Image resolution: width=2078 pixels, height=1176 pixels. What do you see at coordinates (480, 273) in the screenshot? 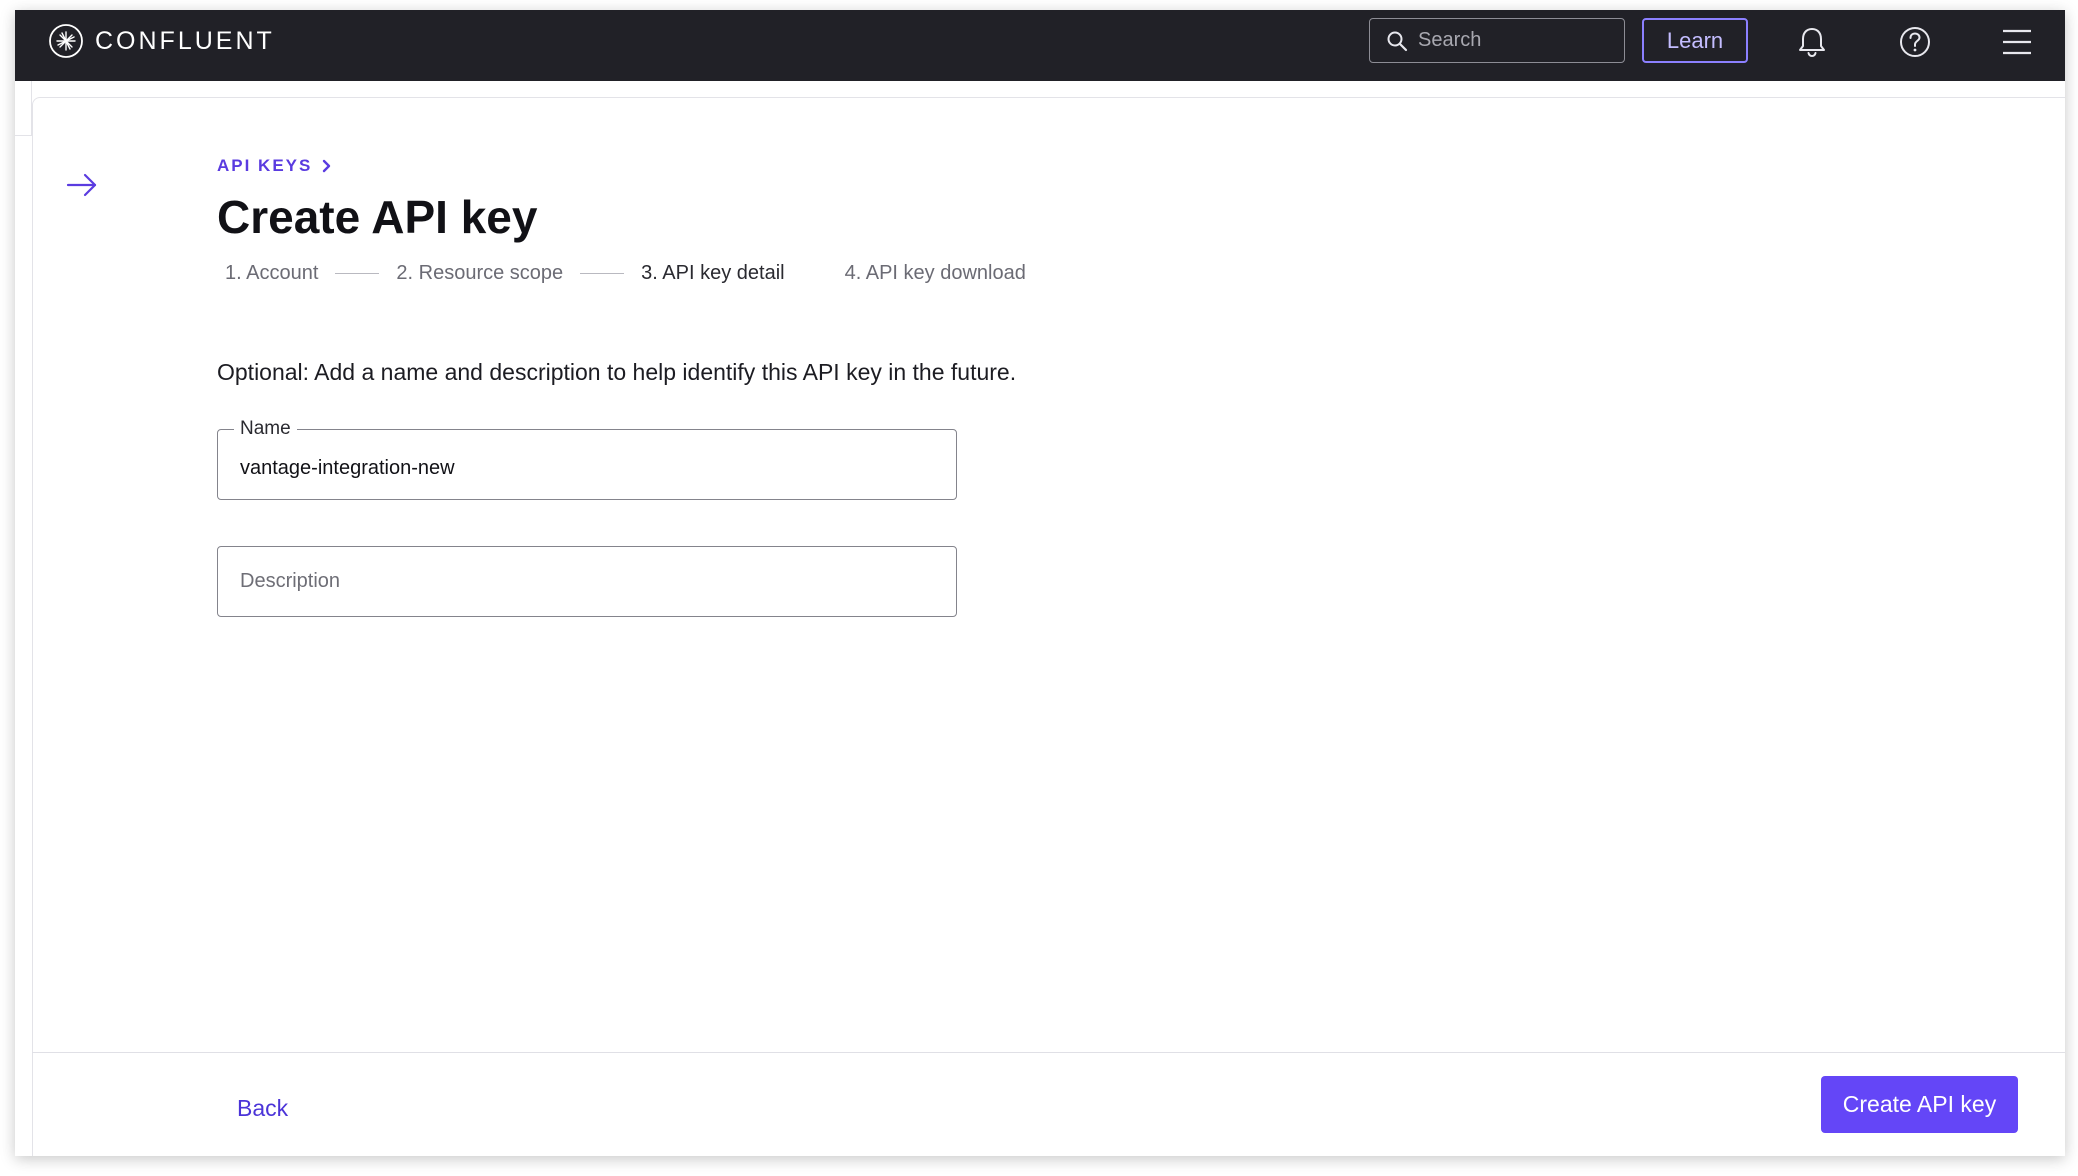
I see `step-resource-scope: 2. Resource scope` at bounding box center [480, 273].